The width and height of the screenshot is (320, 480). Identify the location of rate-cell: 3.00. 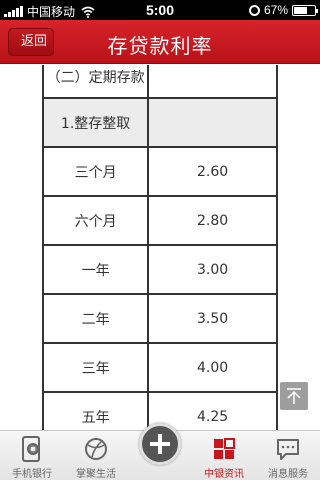
(212, 269).